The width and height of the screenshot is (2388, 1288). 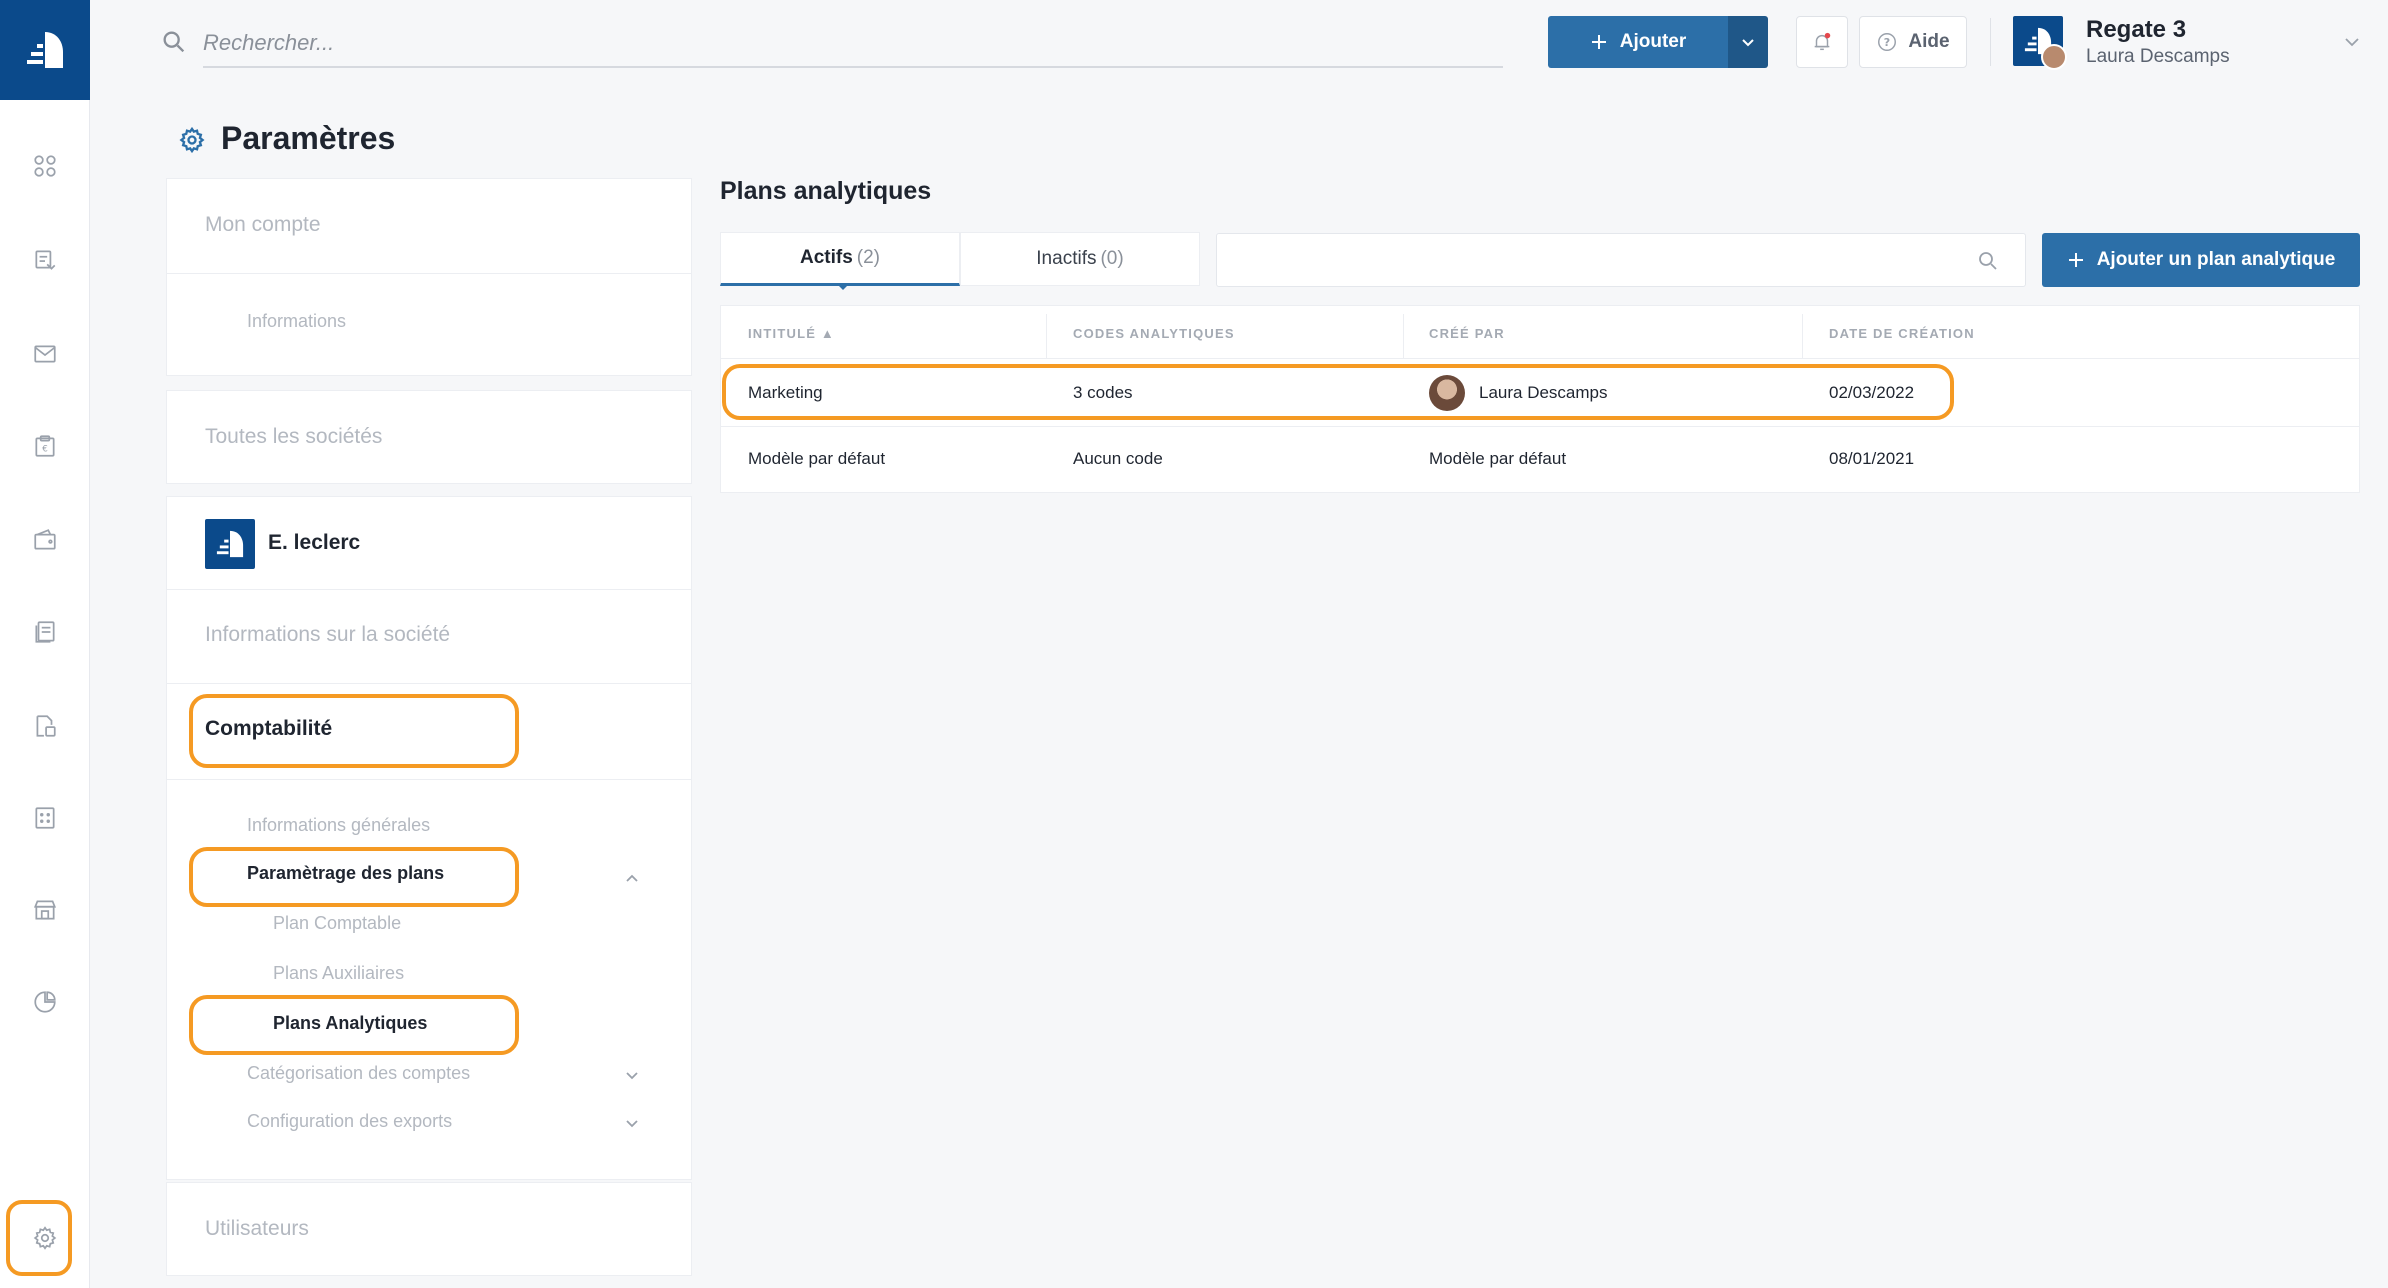 What do you see at coordinates (1929, 41) in the screenshot?
I see `help-label: Aide` at bounding box center [1929, 41].